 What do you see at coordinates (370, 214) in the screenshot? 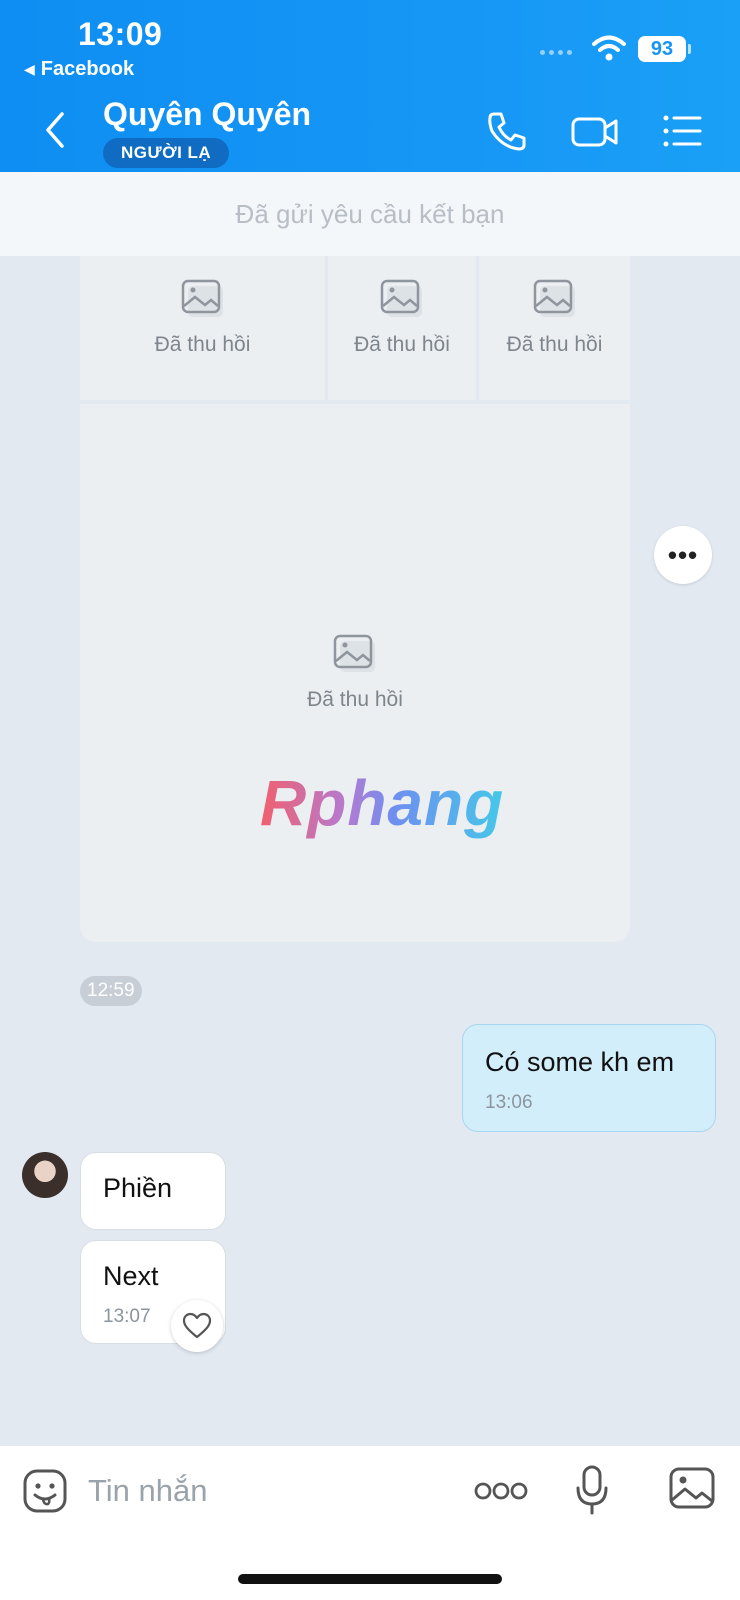
I see `friend-request-status: Đã gửi yêu cầu kết bạn` at bounding box center [370, 214].